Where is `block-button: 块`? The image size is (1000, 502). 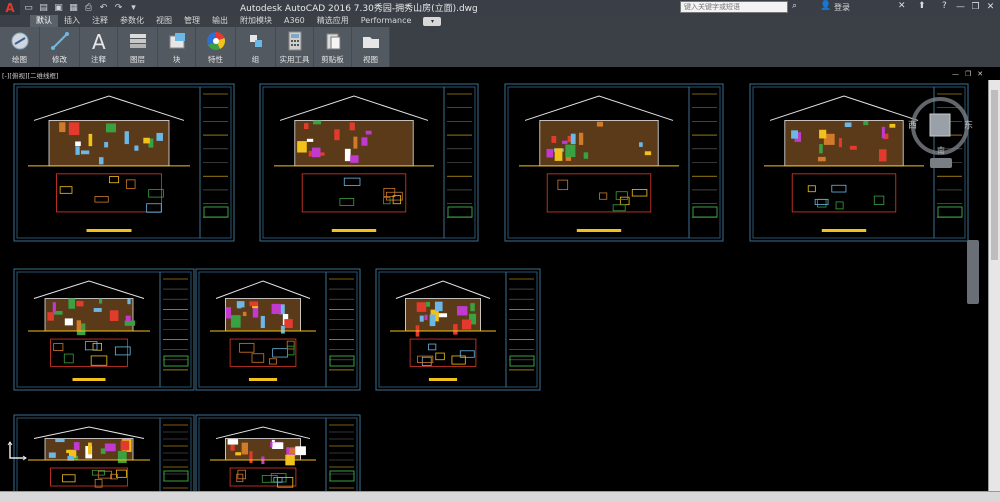
block-button: 块 is located at coordinates (177, 47).